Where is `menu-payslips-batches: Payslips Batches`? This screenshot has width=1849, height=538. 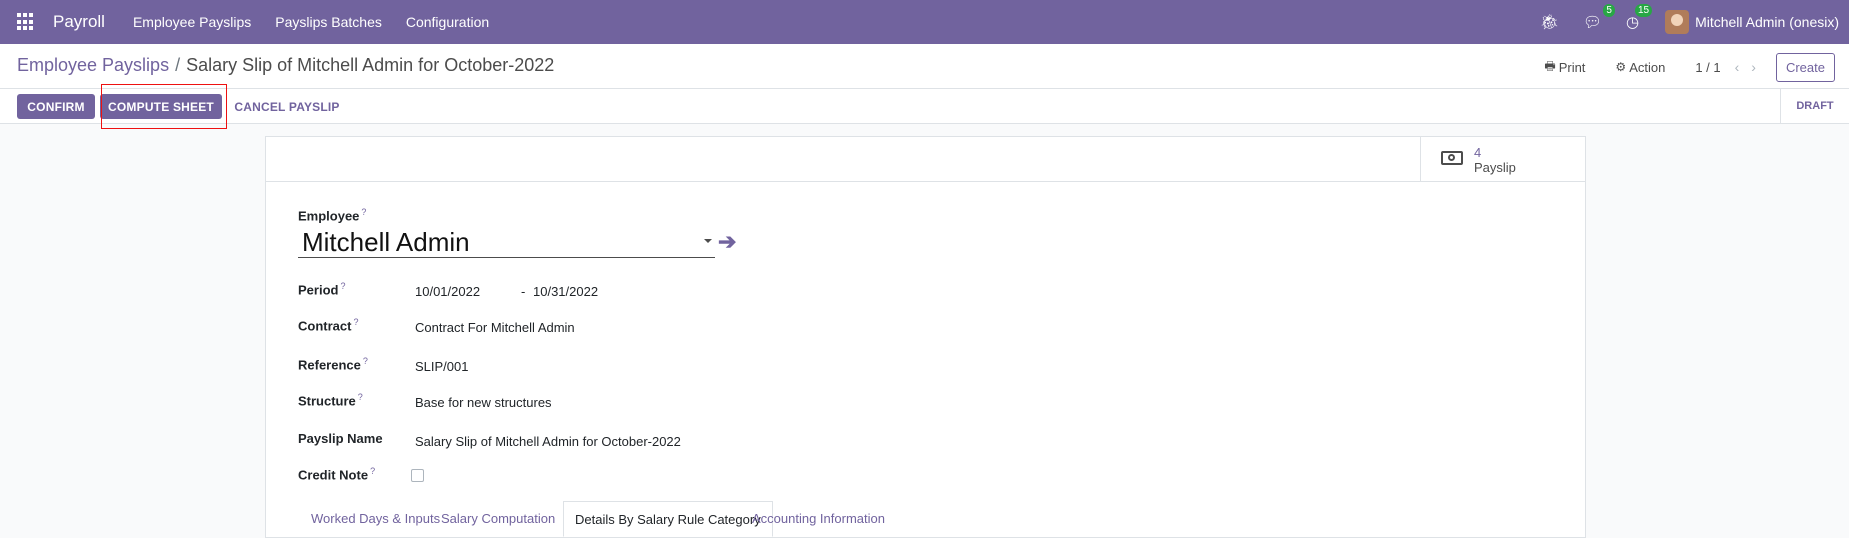 menu-payslips-batches: Payslips Batches is located at coordinates (328, 22).